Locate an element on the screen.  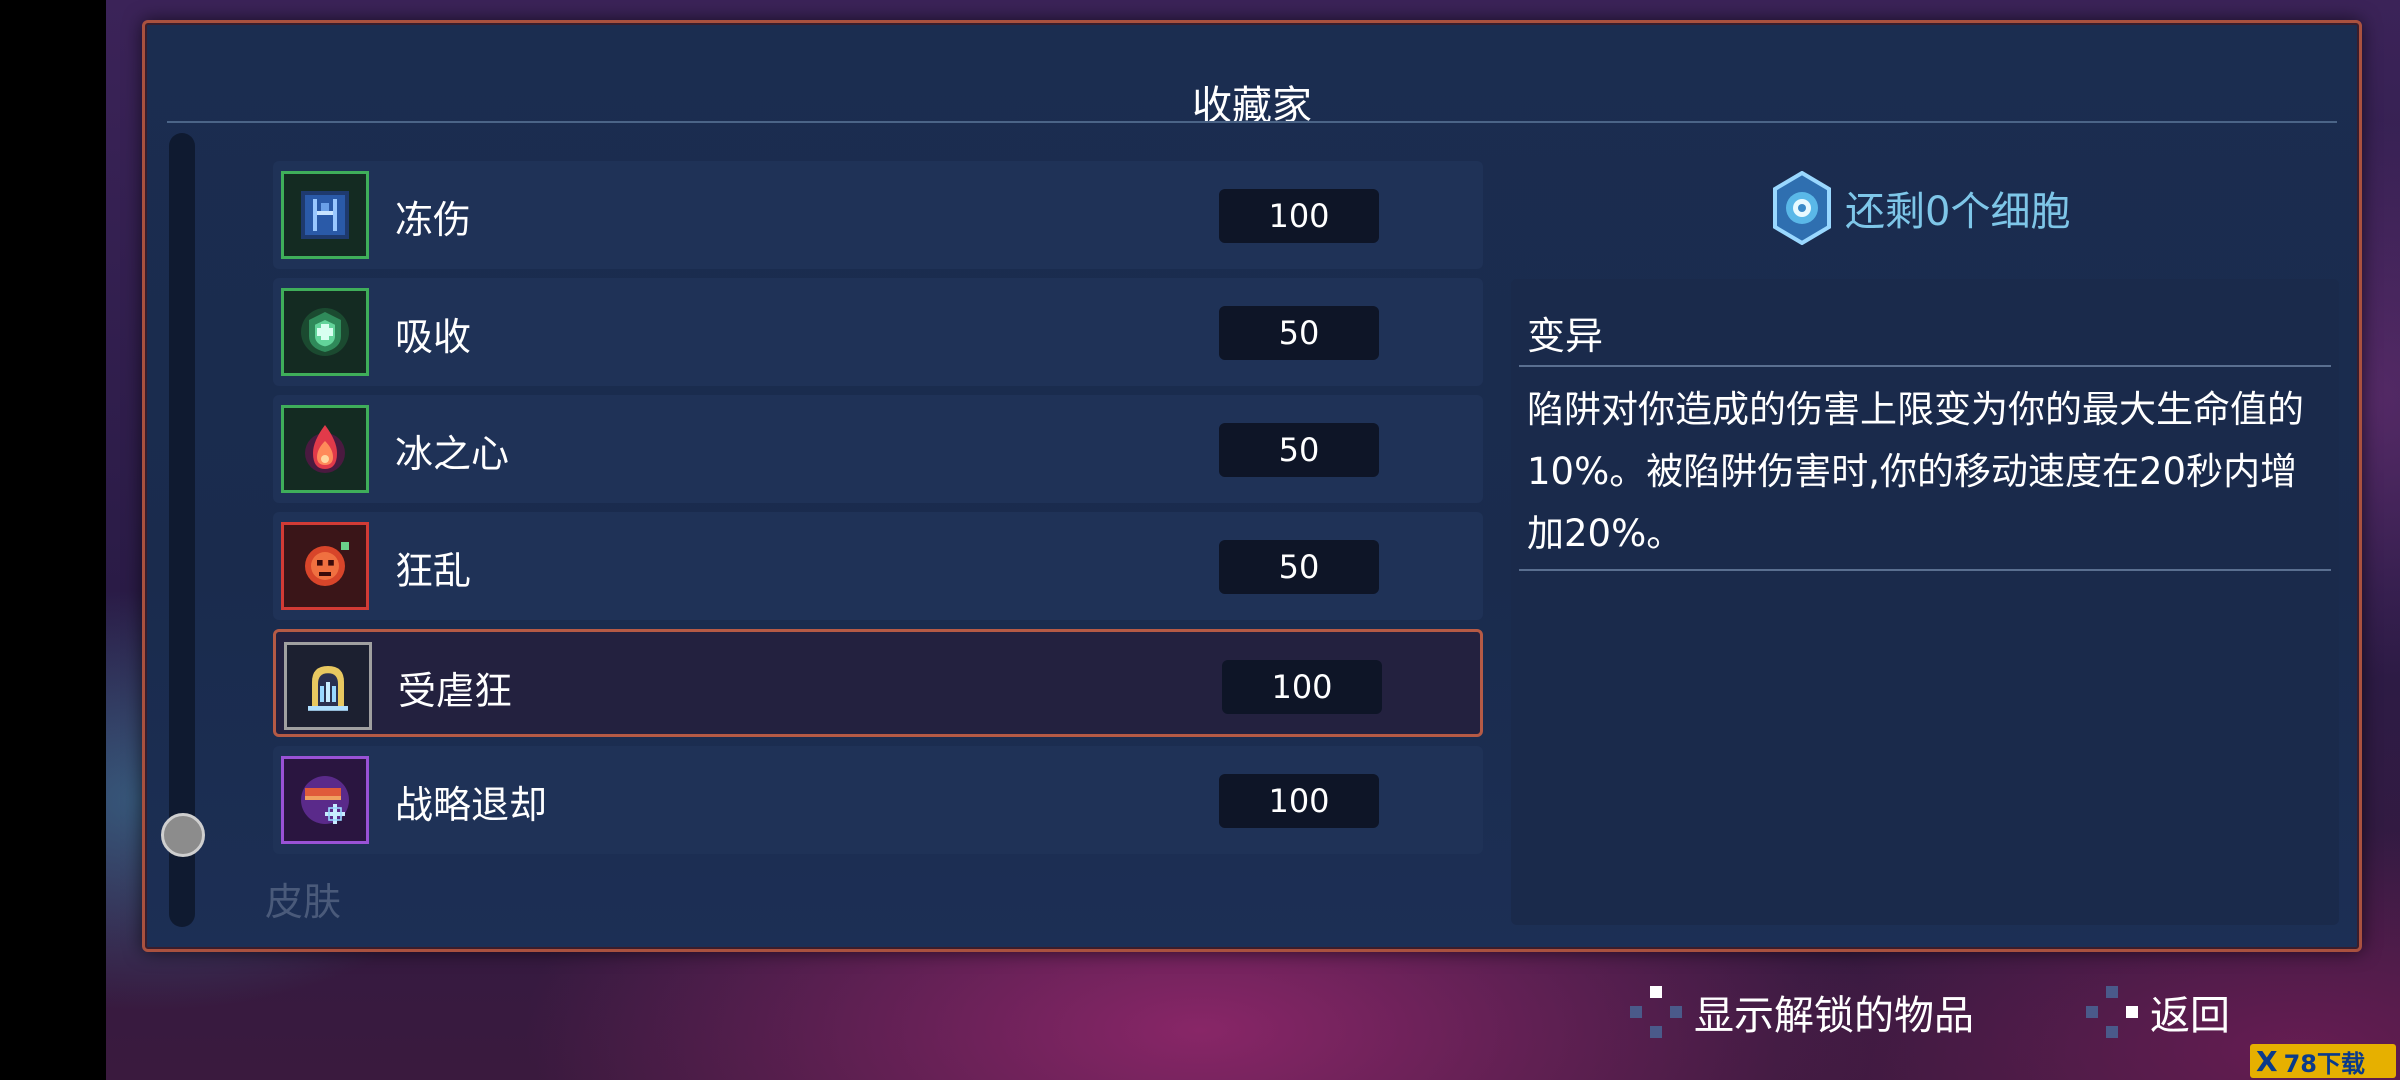
list-item-masochist: 受虐狂 100 is located at coordinates (878, 683).